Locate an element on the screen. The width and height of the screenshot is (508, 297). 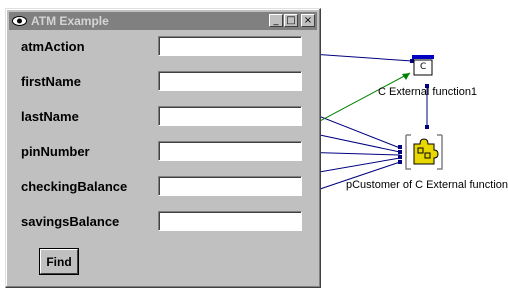
puzzle-piece-icon is located at coordinates (424, 152).